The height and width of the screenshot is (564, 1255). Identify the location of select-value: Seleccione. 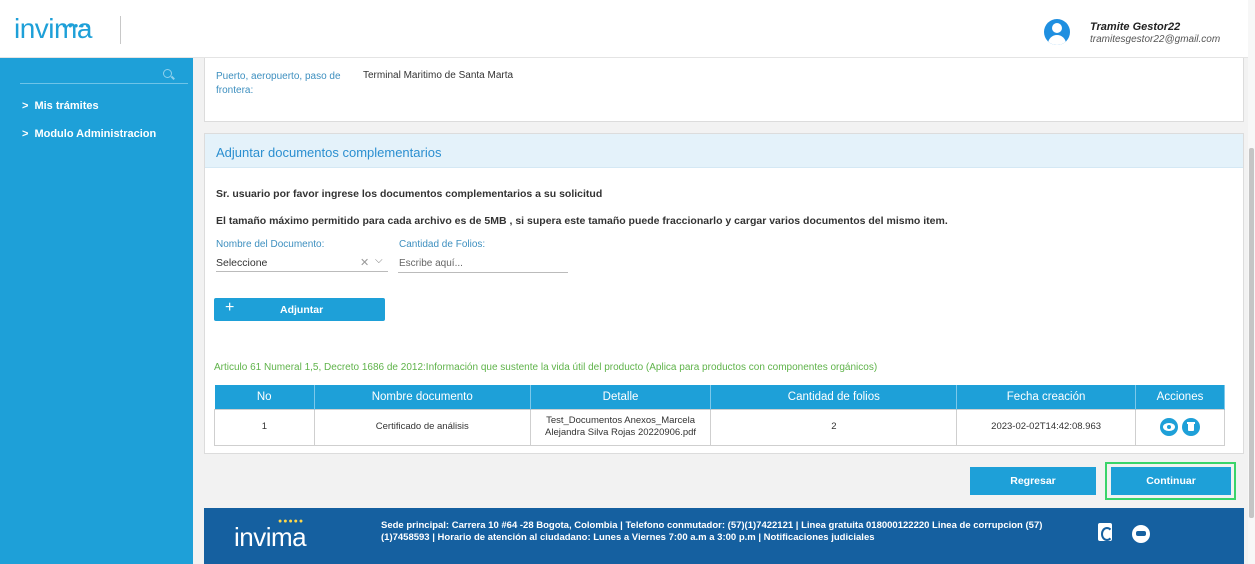
(242, 263).